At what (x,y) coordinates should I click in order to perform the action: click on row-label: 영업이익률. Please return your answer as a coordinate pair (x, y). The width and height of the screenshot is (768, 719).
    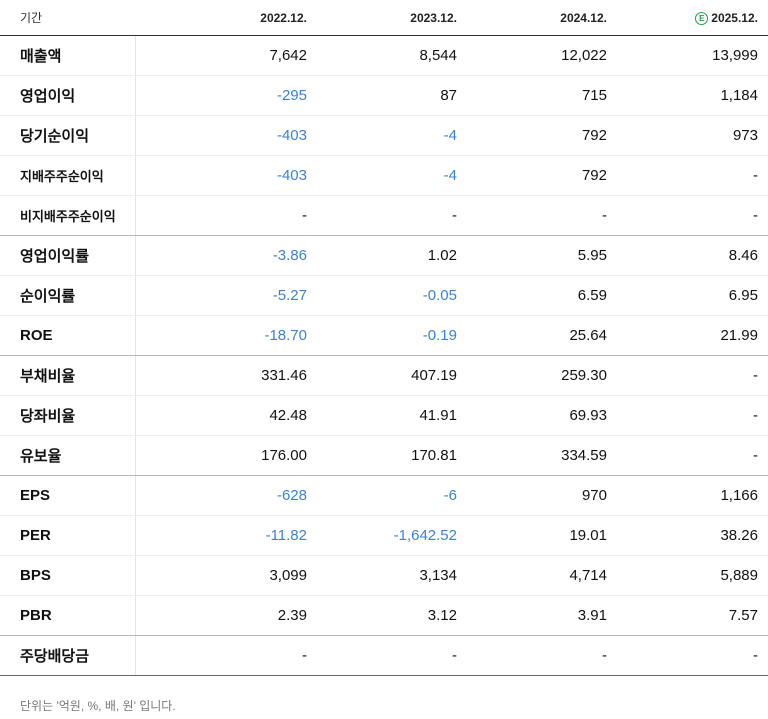
    Looking at the image, I should click on (68, 255).